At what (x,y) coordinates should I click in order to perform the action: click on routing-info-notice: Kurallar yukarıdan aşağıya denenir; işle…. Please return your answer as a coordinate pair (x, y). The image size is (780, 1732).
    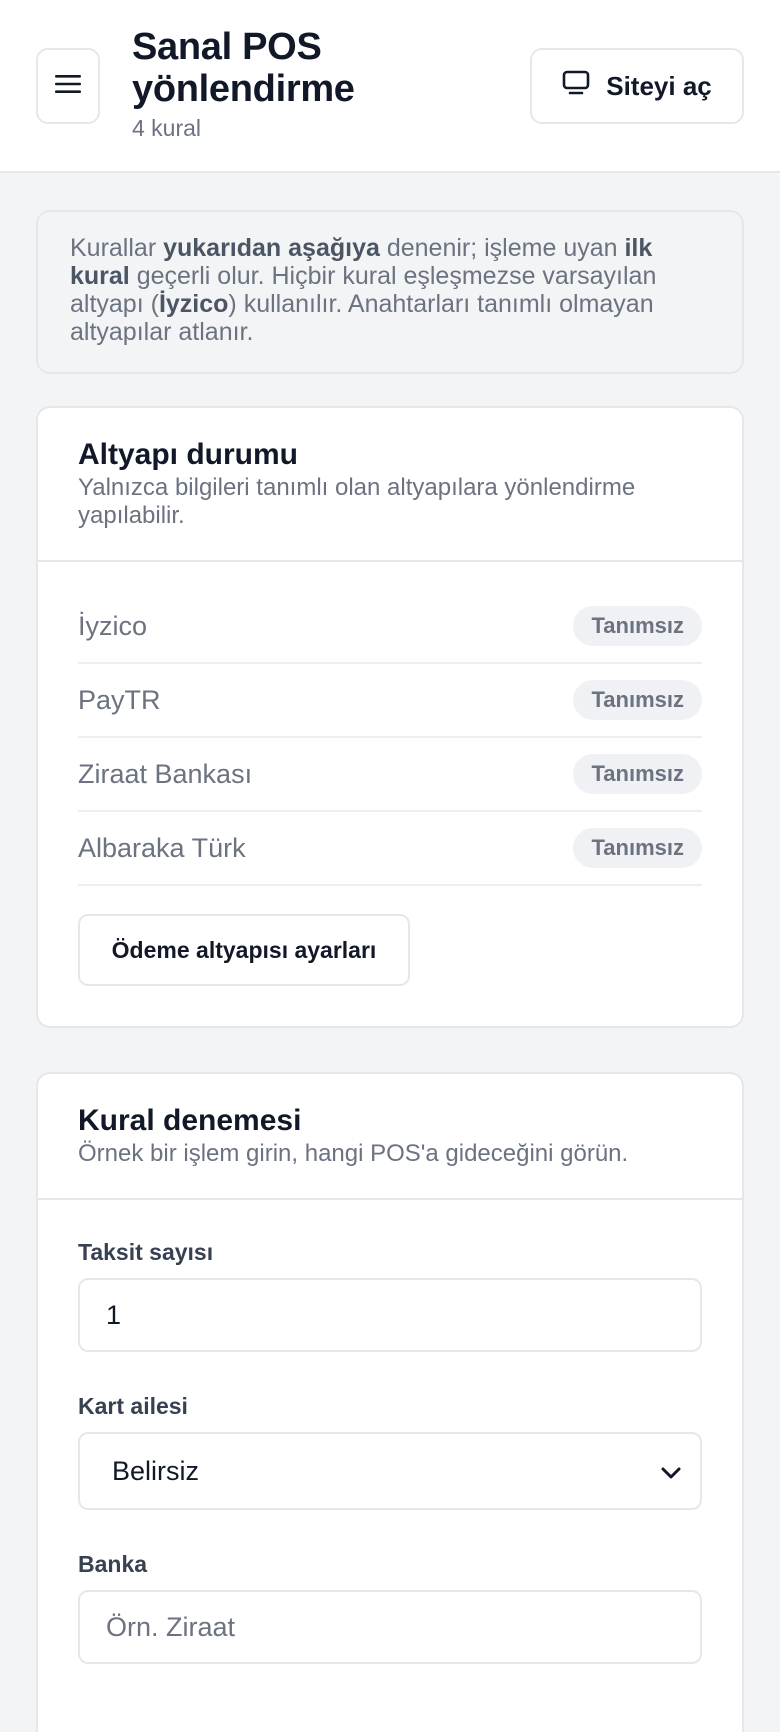
    Looking at the image, I should click on (390, 292).